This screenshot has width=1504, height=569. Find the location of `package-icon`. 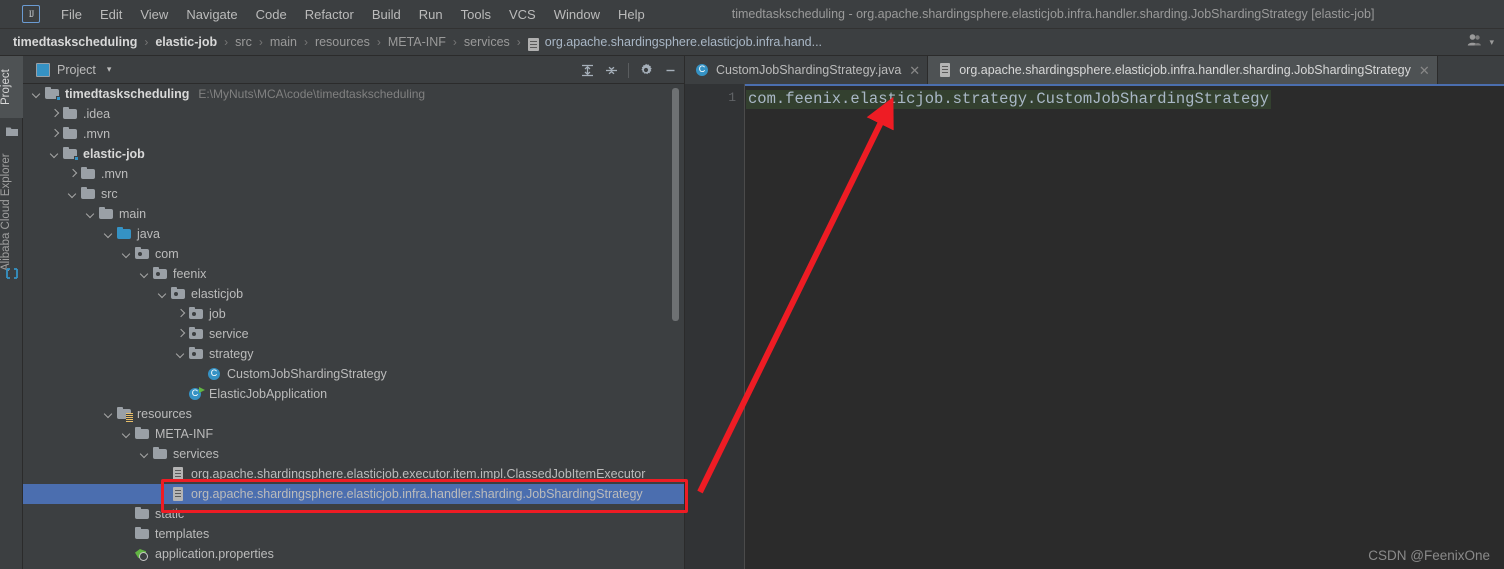

package-icon is located at coordinates (196, 314).